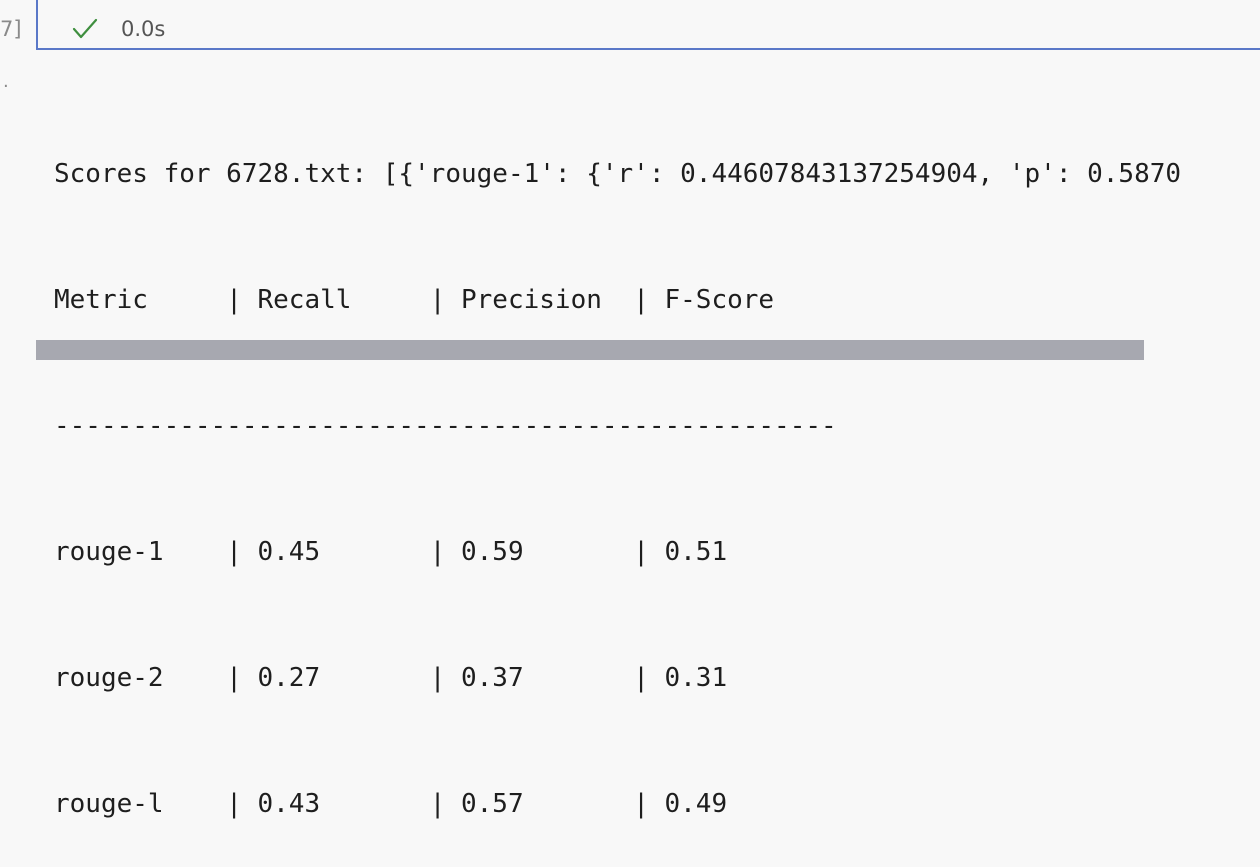 The height and width of the screenshot is (867, 1260). What do you see at coordinates (531, 552) in the screenshot?
I see `row-precision: | 0.59` at bounding box center [531, 552].